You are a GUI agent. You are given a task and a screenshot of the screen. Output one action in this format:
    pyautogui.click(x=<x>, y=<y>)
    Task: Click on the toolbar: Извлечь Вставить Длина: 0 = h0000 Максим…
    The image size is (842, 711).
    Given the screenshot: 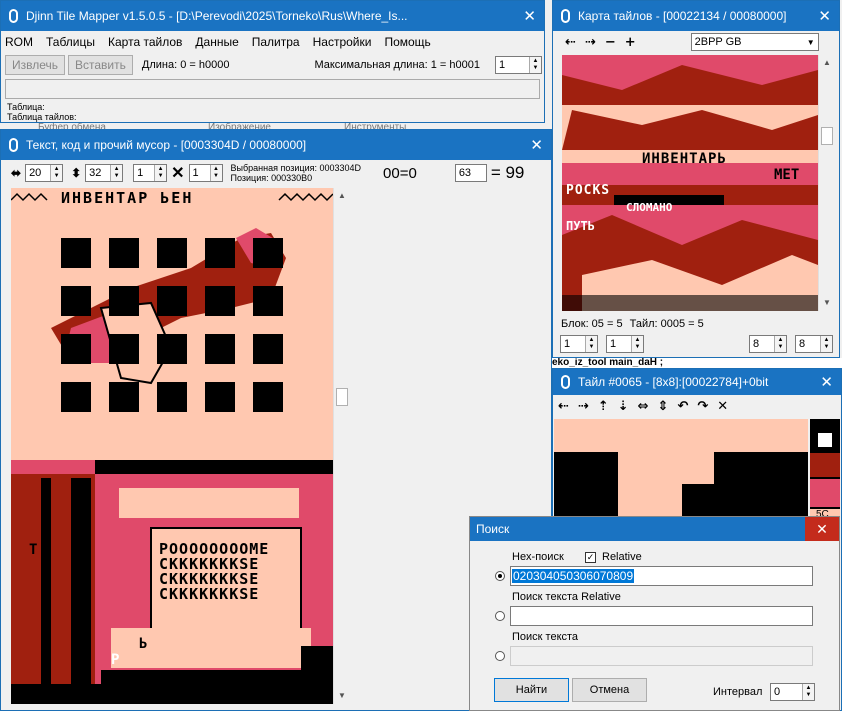 What is the action you would take?
    pyautogui.click(x=272, y=65)
    